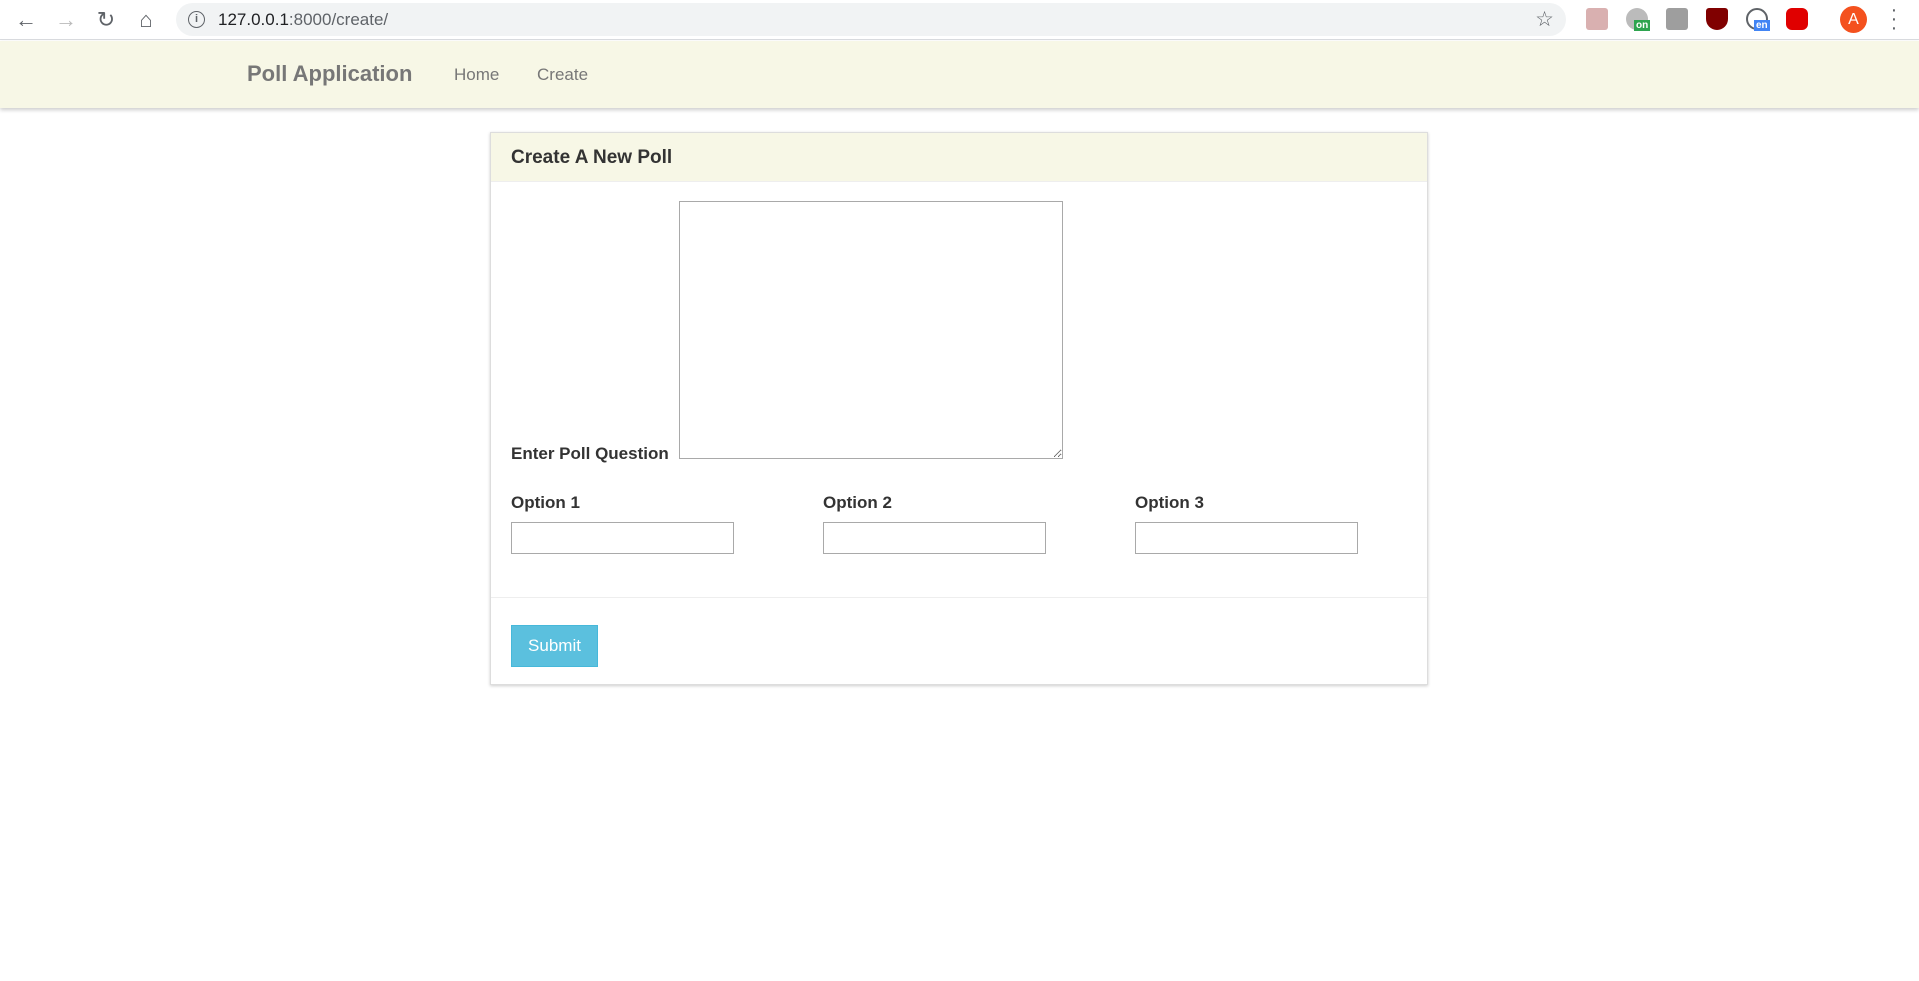  Describe the element at coordinates (26, 20) in the screenshot. I see `back-icon: ←` at that location.